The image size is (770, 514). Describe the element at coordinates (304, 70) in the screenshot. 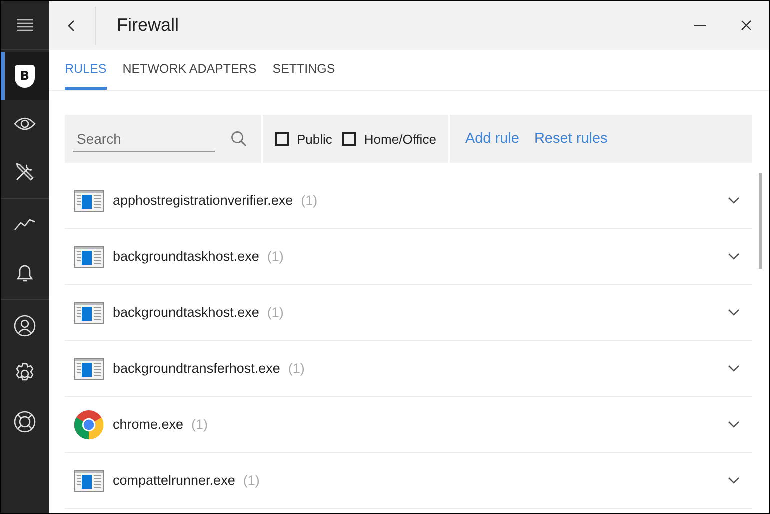

I see `tab: SETTINGS` at that location.